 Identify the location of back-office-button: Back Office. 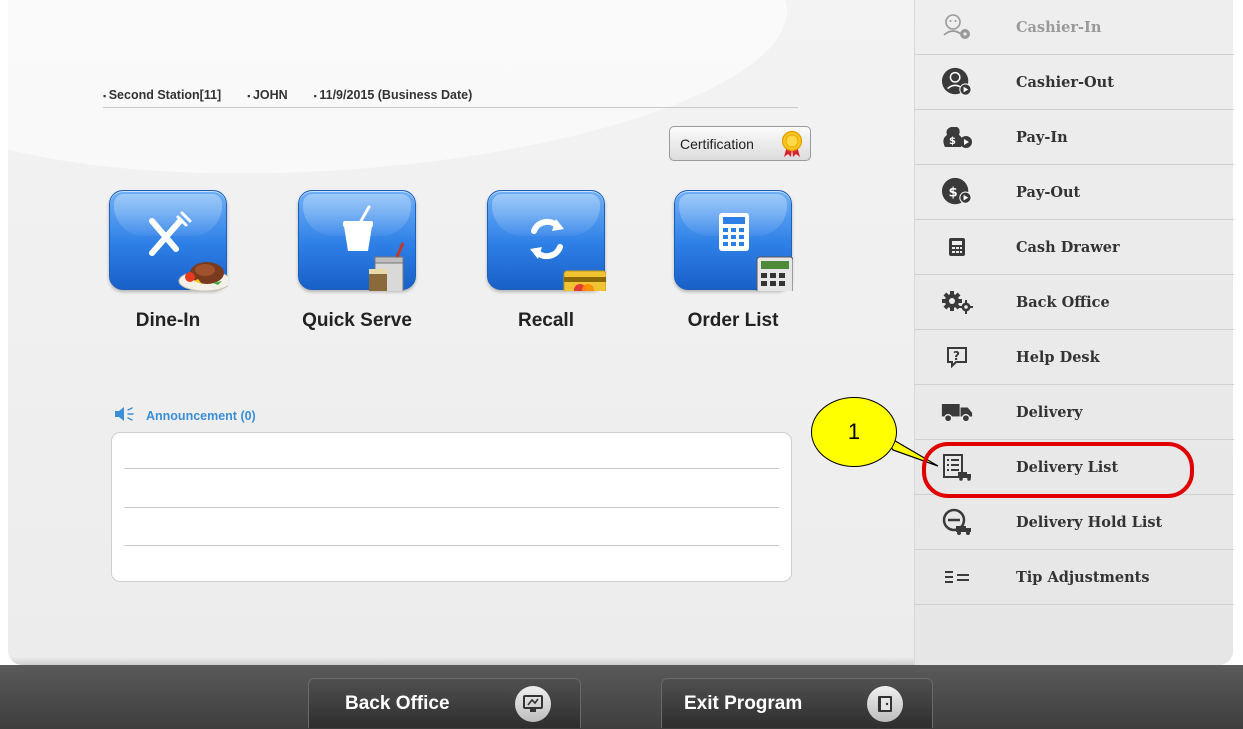
(444, 703).